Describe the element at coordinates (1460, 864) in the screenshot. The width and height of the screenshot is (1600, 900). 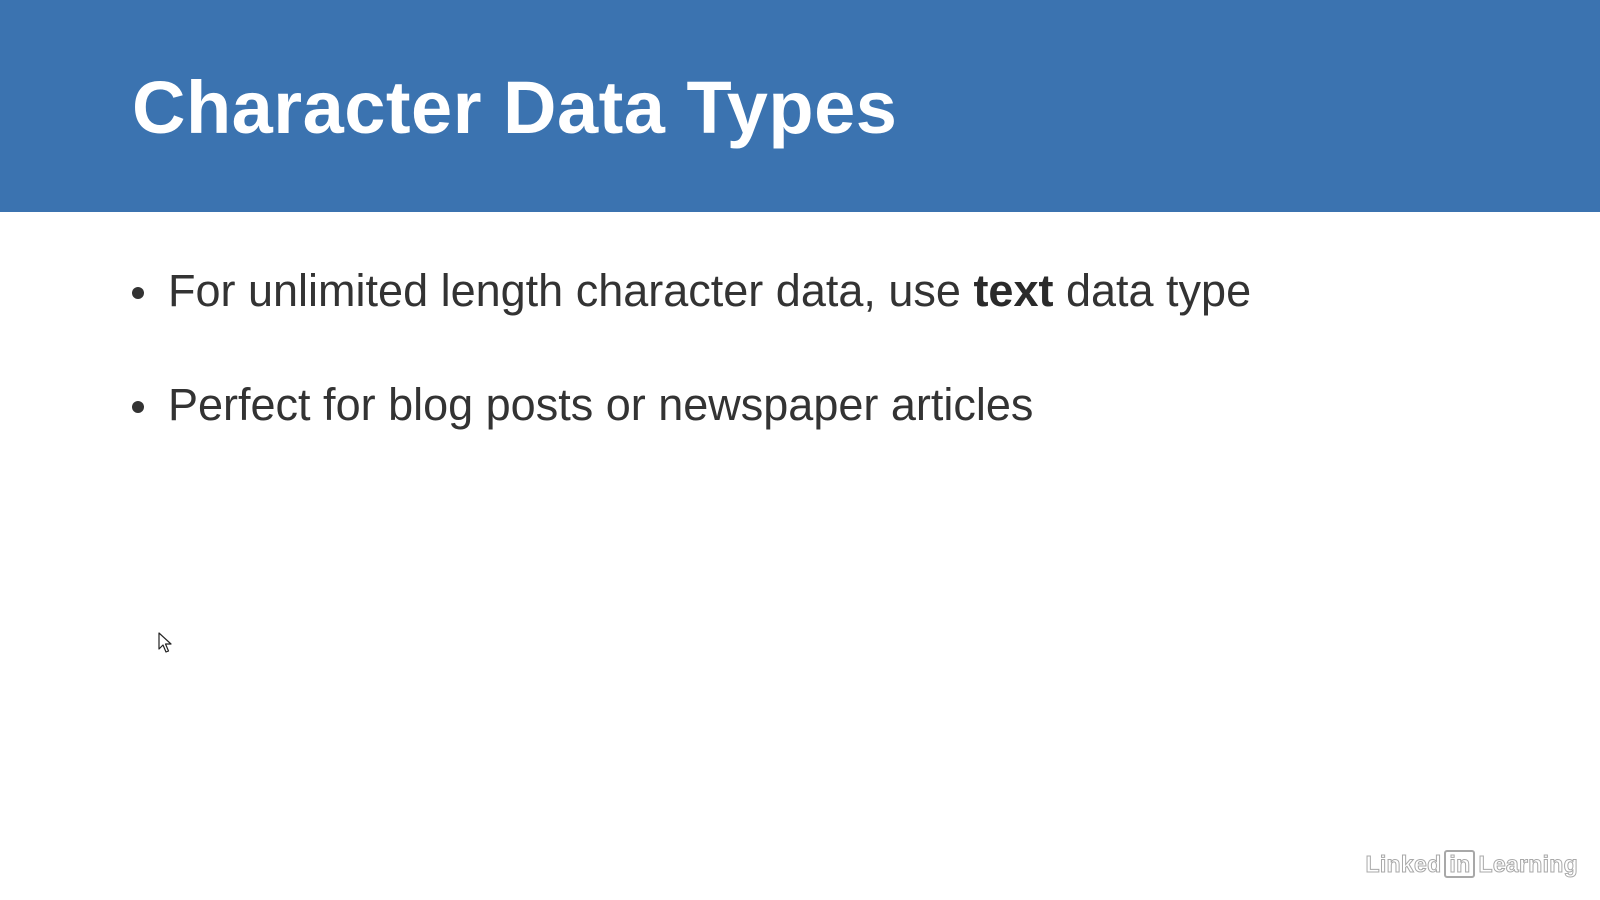
I see `logo-text-in: in` at that location.